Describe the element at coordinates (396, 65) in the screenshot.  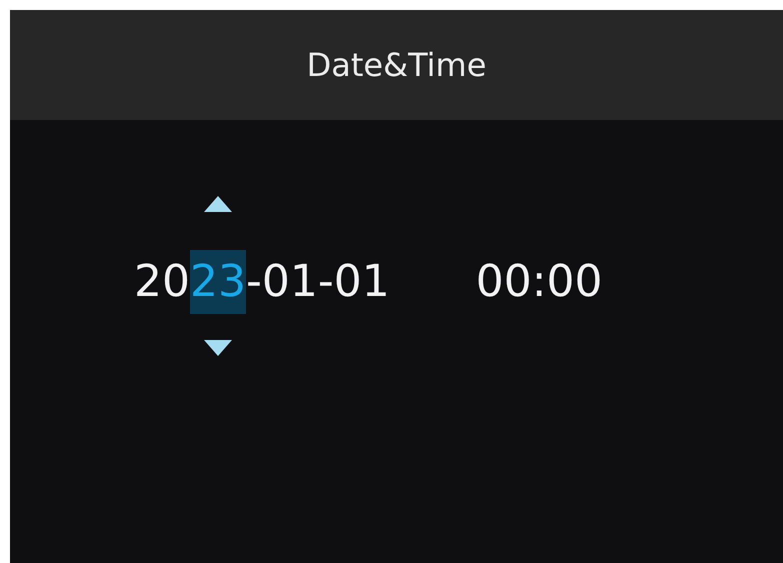
I see `screen-title: Date&Time` at that location.